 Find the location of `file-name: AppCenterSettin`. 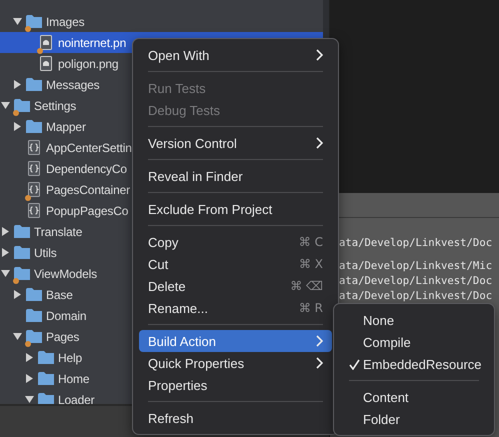

file-name: AppCenterSettin is located at coordinates (89, 147).